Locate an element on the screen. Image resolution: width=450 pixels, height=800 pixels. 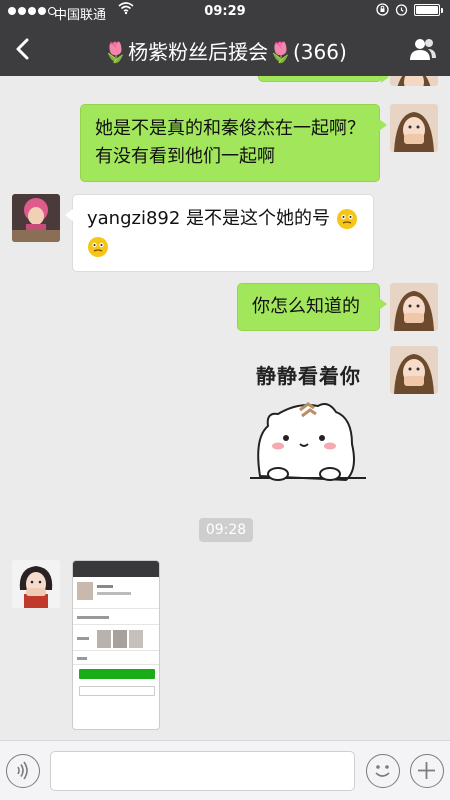
image-message-screenshot is located at coordinates (116, 645).